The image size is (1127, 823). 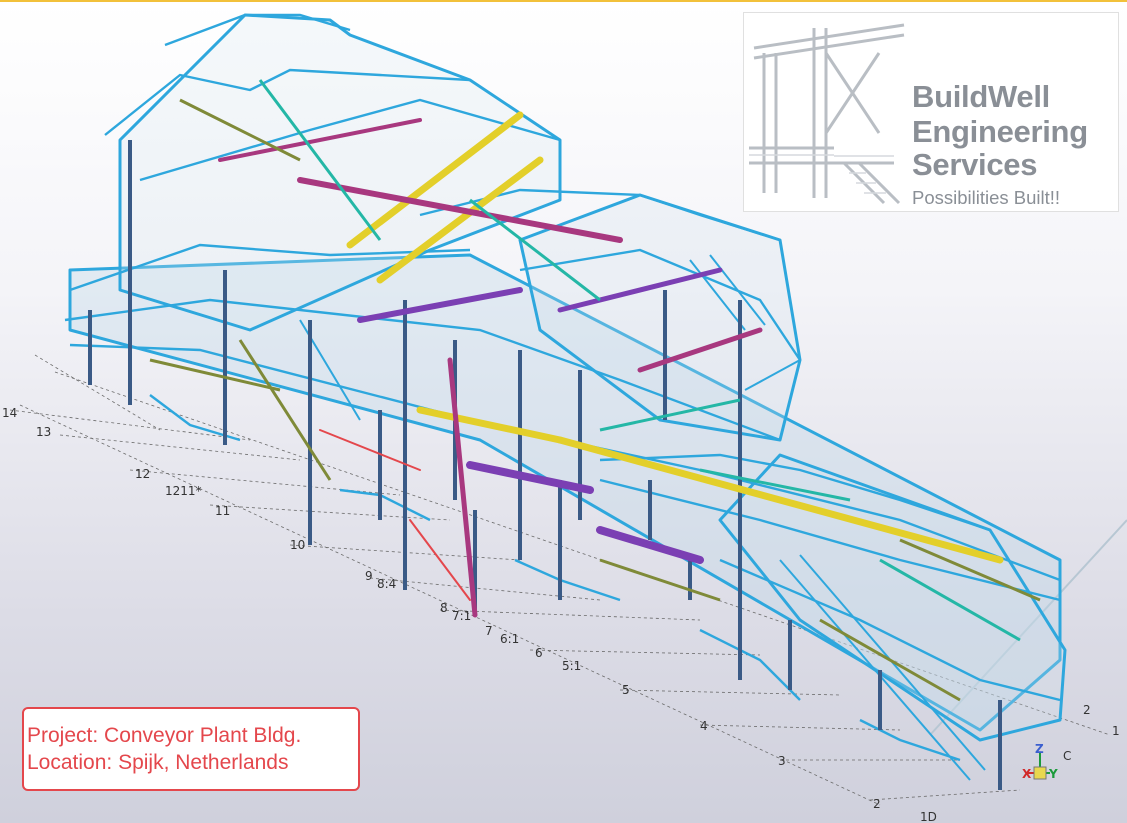 I want to click on building-frame-logo-icon, so click(x=827, y=114).